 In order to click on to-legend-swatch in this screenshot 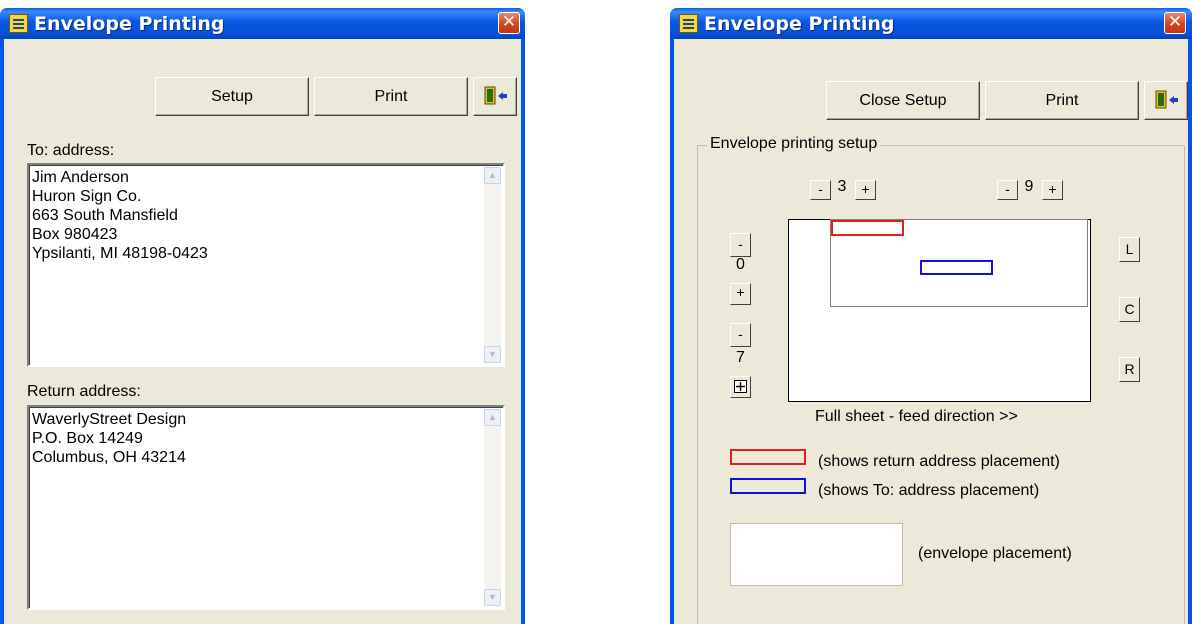, I will do `click(768, 486)`.